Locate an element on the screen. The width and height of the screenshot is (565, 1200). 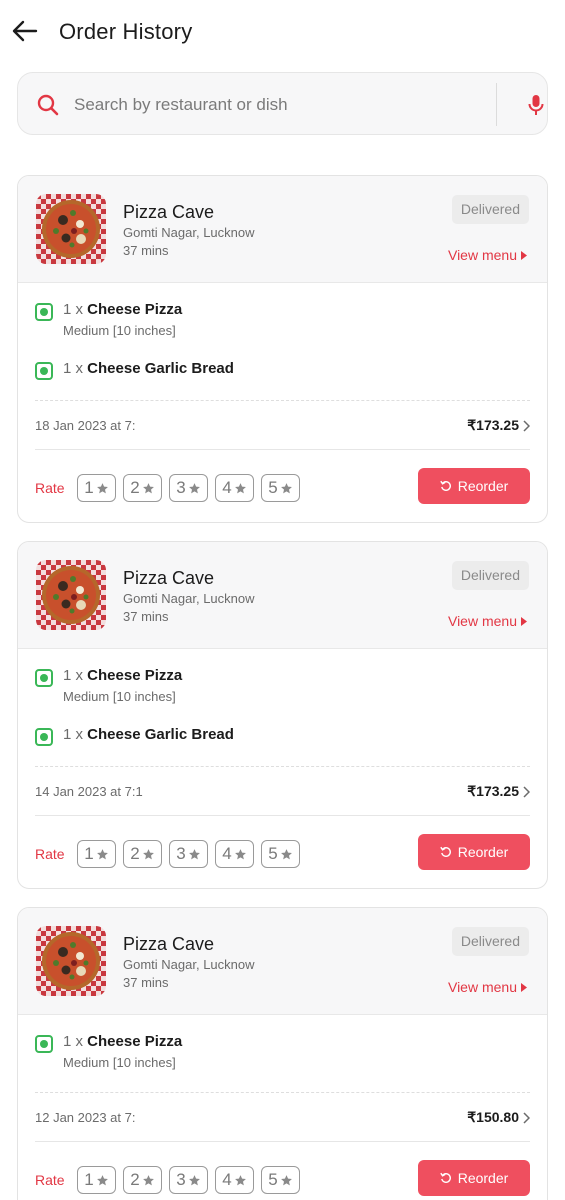
order-summary-row: 18 Jan 2023 at 7: ₹173.25 is located at coordinates (282, 425).